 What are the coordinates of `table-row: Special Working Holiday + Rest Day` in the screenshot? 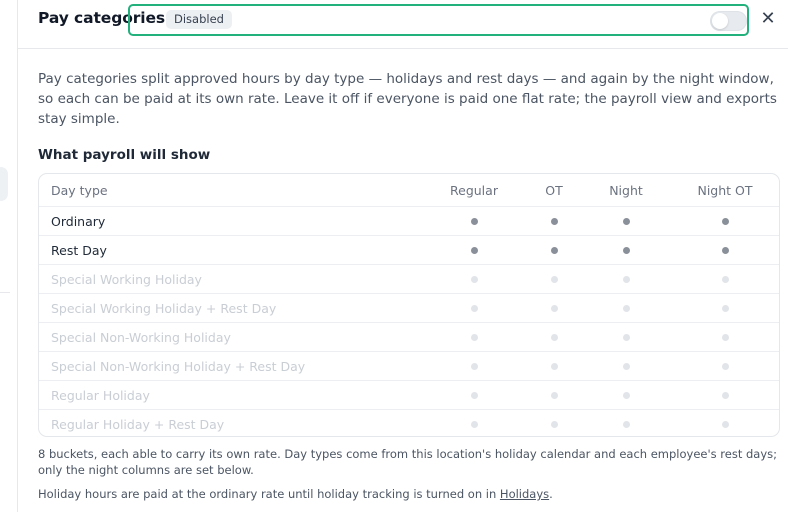 It's located at (409, 308).